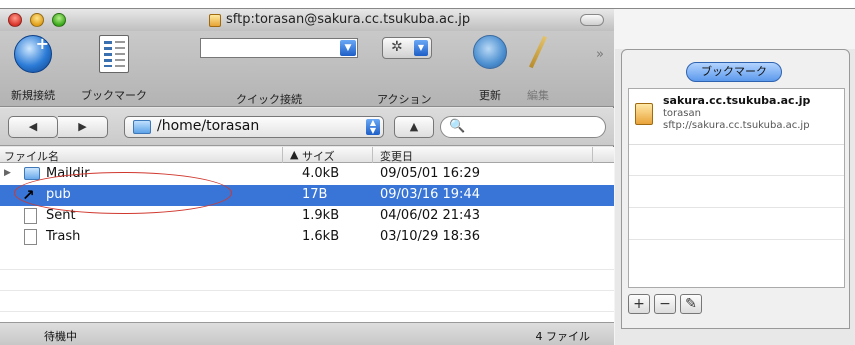 The width and height of the screenshot is (855, 345). I want to click on refresh-icon, so click(490, 52).